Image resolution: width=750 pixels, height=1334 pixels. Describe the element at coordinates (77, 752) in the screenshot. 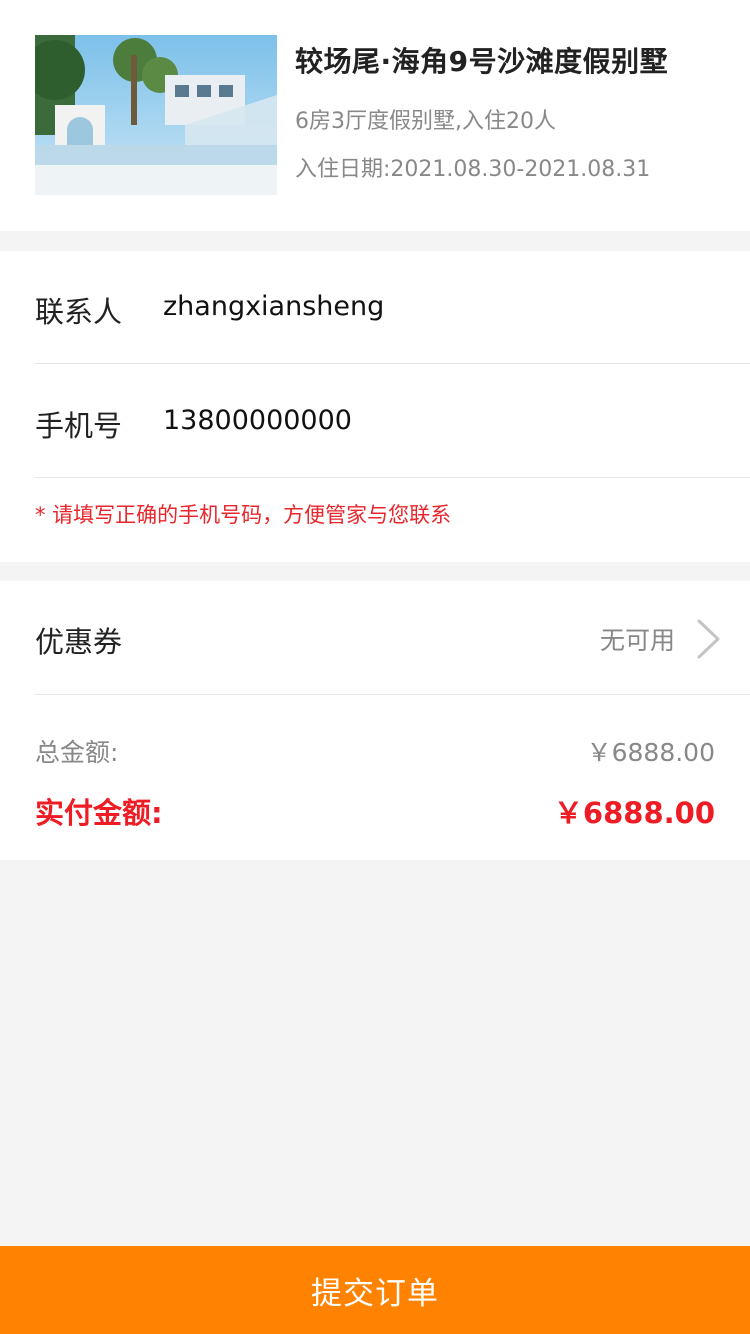

I see `total-amount-label: 总金额:` at that location.